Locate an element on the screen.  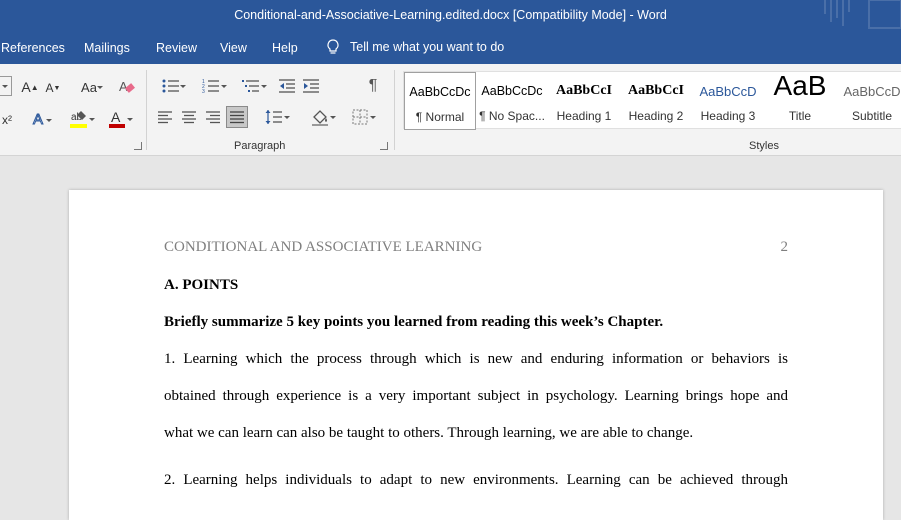
clear-formatting-button: A is located at coordinates (127, 87).